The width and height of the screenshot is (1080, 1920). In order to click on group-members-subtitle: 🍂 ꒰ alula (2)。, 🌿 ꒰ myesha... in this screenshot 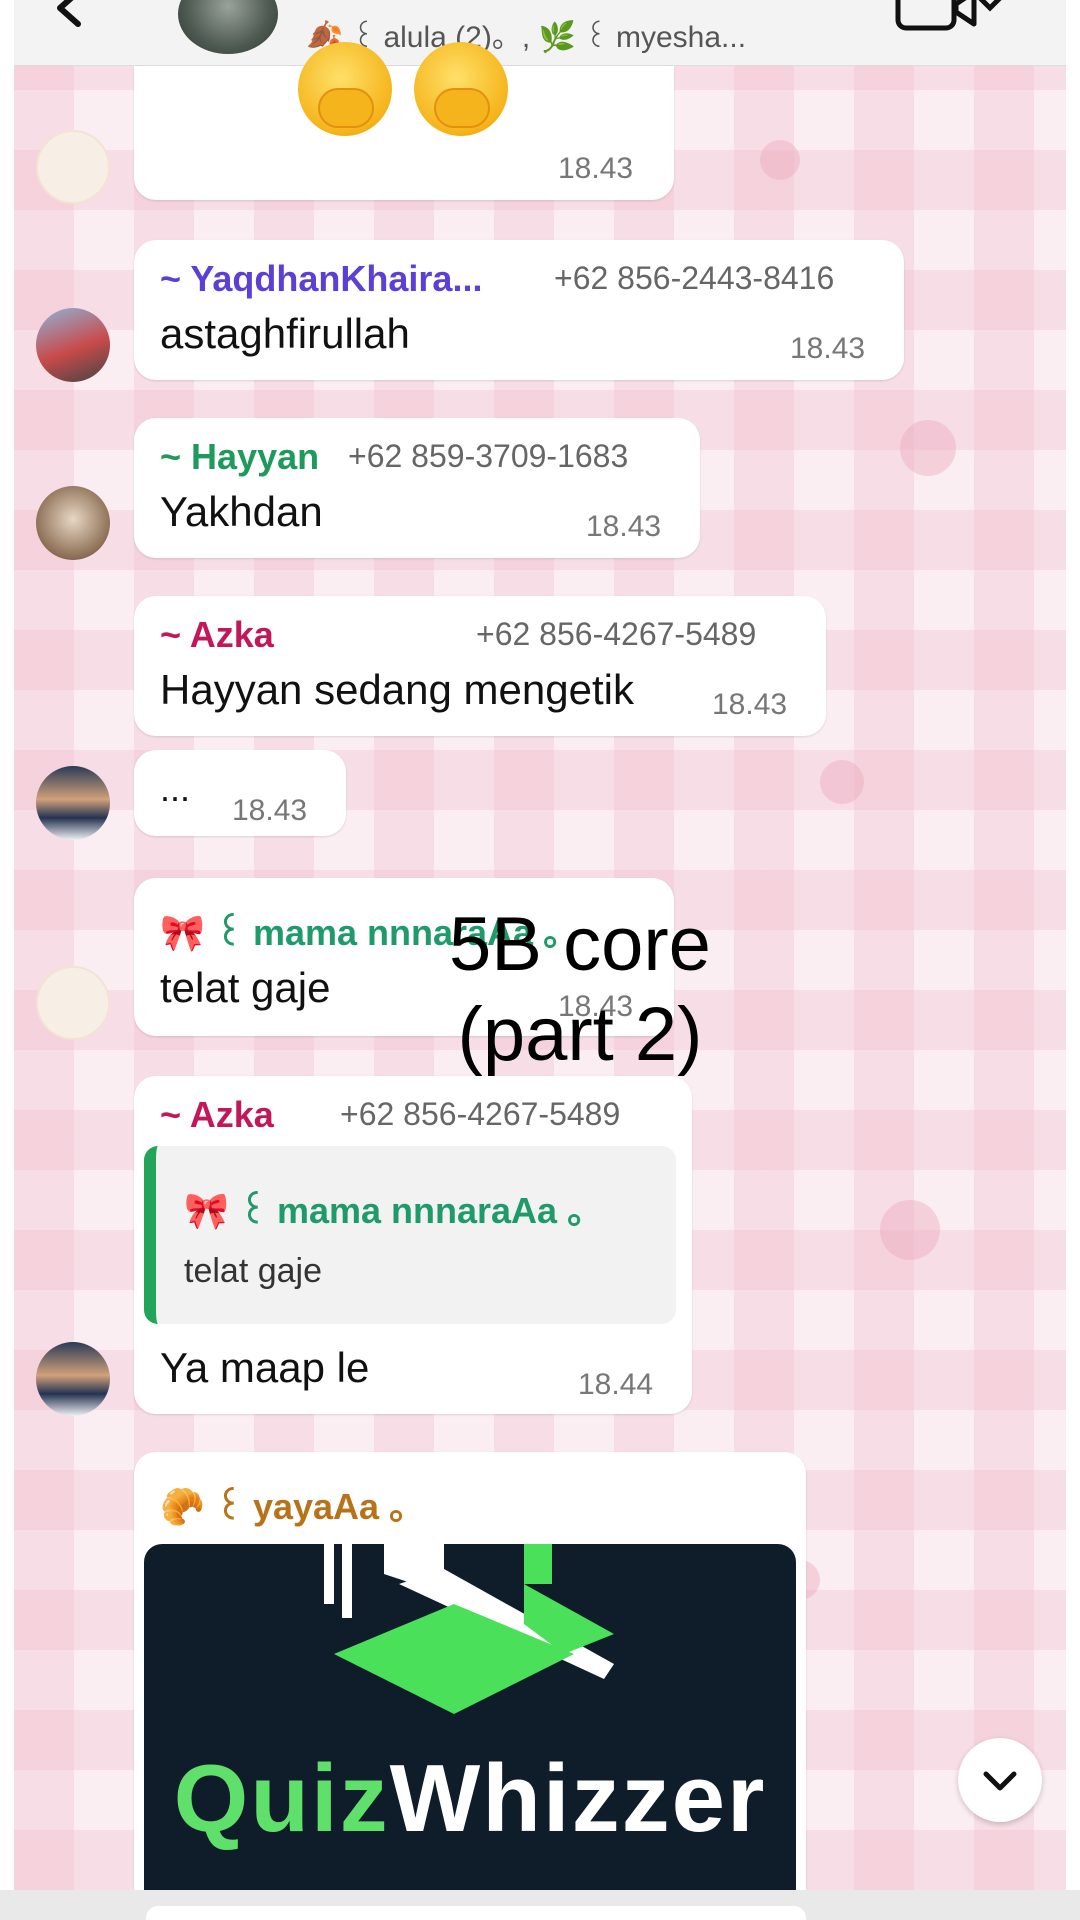, I will do `click(526, 34)`.